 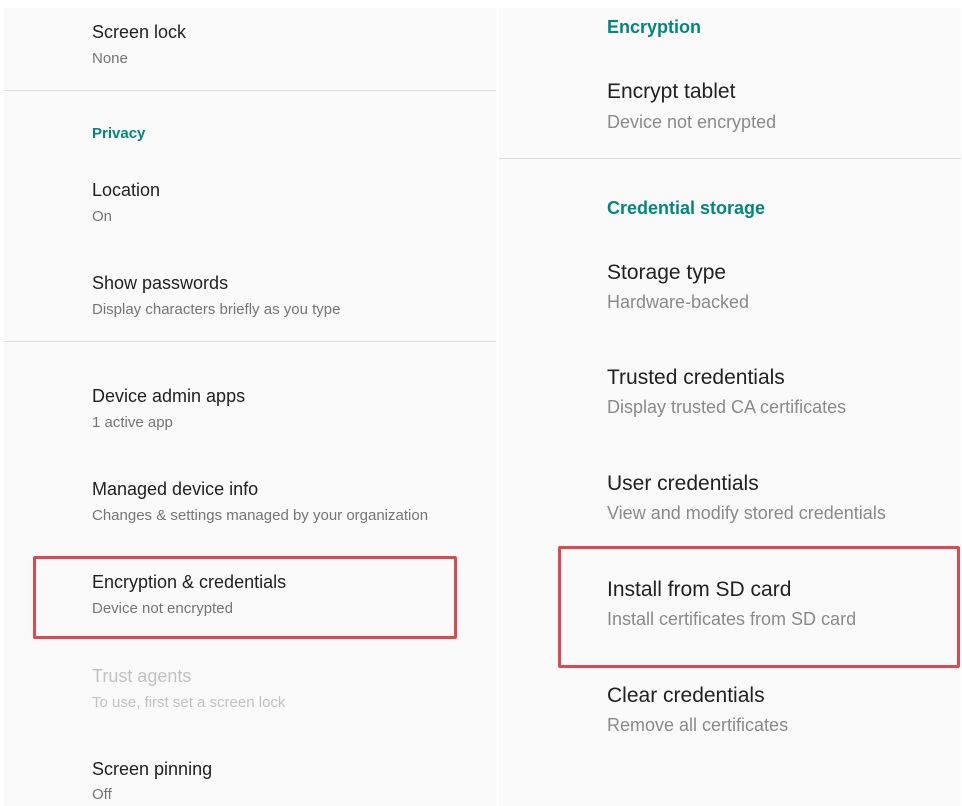 What do you see at coordinates (250, 205) in the screenshot?
I see `location-item: Location On` at bounding box center [250, 205].